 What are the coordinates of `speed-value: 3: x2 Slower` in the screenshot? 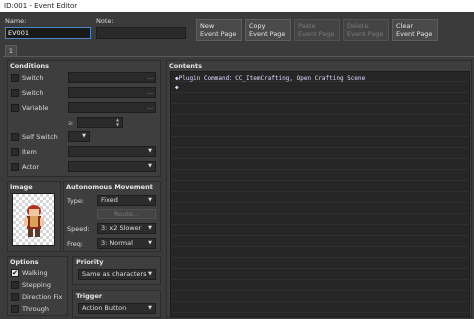 It's located at (121, 228).